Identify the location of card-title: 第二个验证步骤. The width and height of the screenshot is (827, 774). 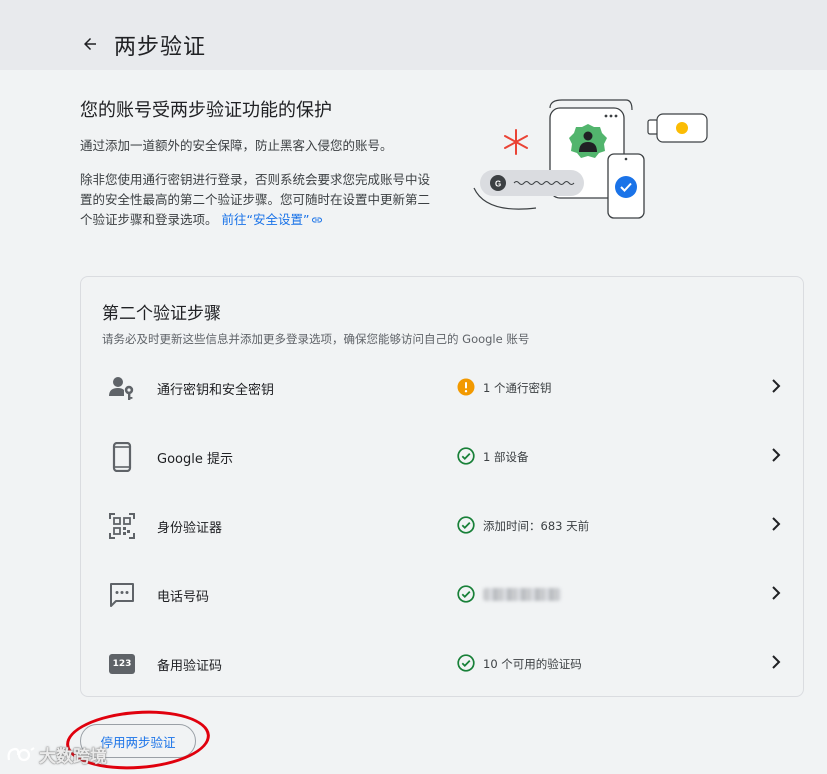
(161, 314).